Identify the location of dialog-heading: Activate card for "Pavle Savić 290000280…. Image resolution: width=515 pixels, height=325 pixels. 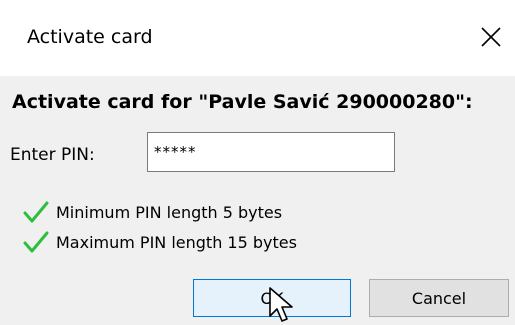
(242, 102).